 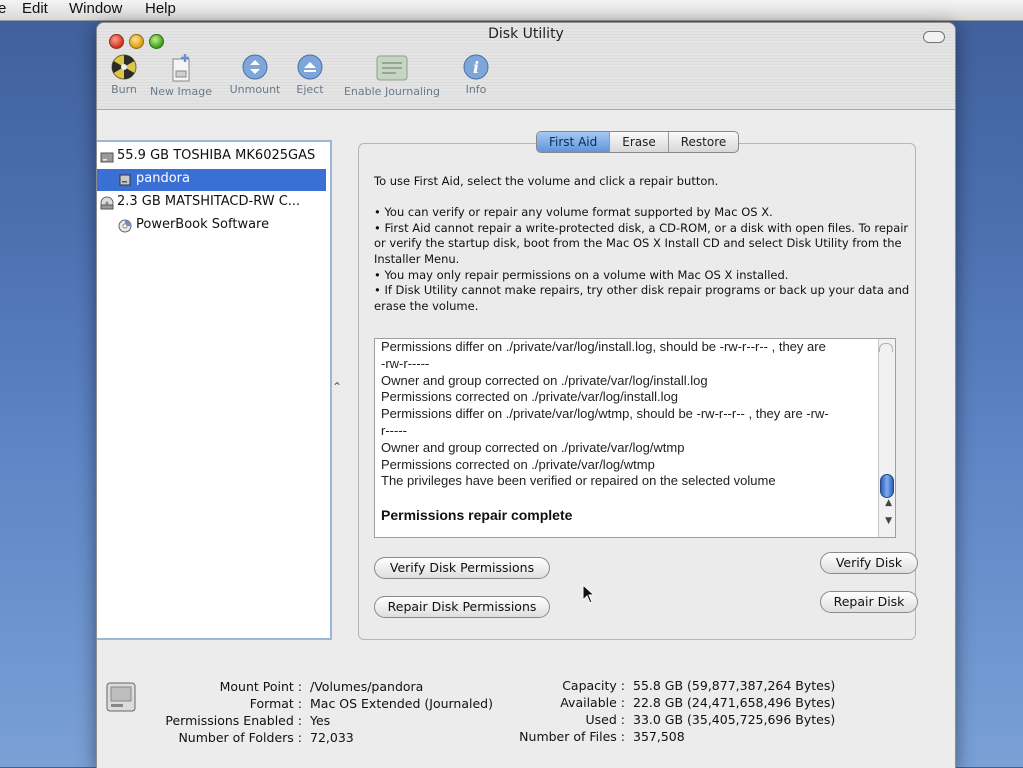 I want to click on info-key: Number of Folders :, so click(x=240, y=737).